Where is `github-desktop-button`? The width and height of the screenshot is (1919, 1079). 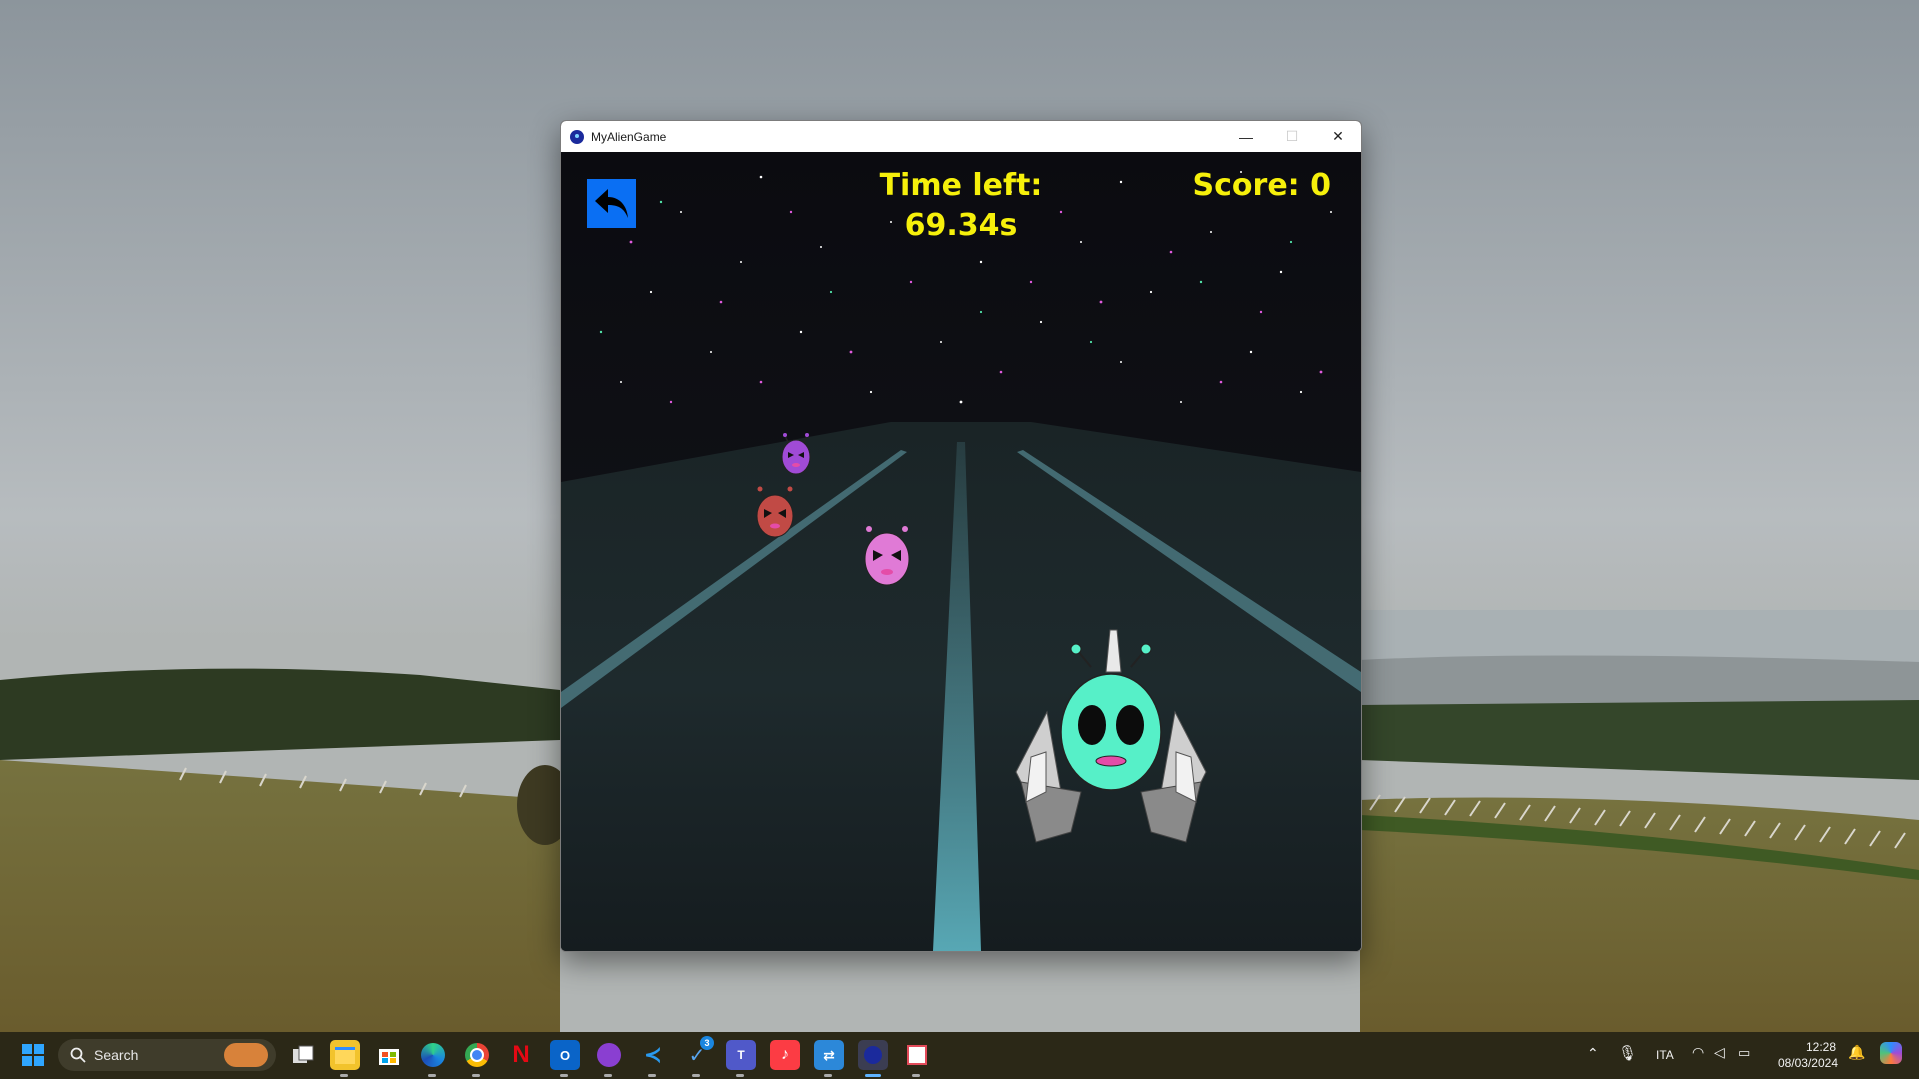
github-desktop-button is located at coordinates (609, 1055).